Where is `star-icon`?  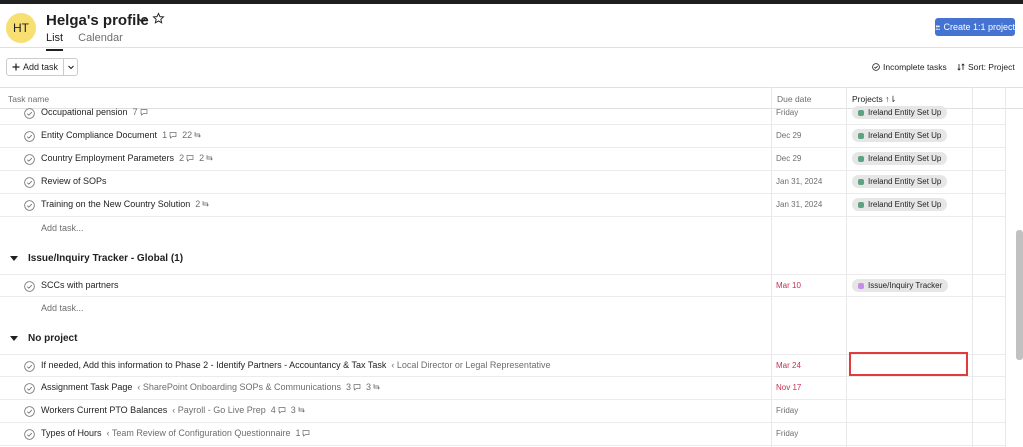 star-icon is located at coordinates (158, 18).